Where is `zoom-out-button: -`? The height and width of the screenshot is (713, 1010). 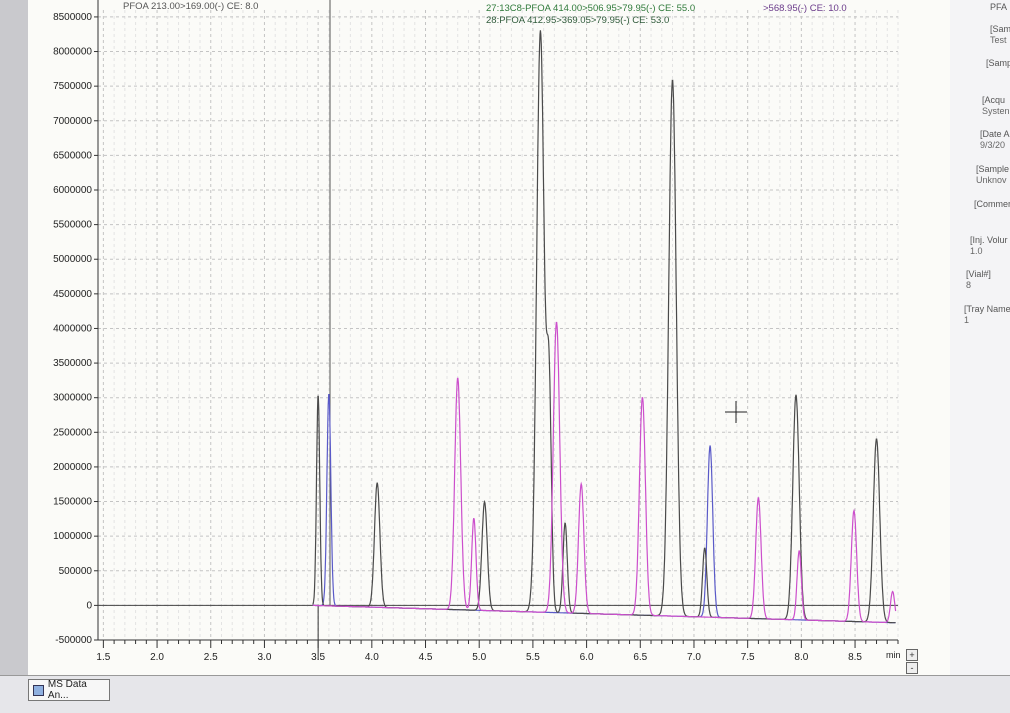 zoom-out-button: - is located at coordinates (912, 668).